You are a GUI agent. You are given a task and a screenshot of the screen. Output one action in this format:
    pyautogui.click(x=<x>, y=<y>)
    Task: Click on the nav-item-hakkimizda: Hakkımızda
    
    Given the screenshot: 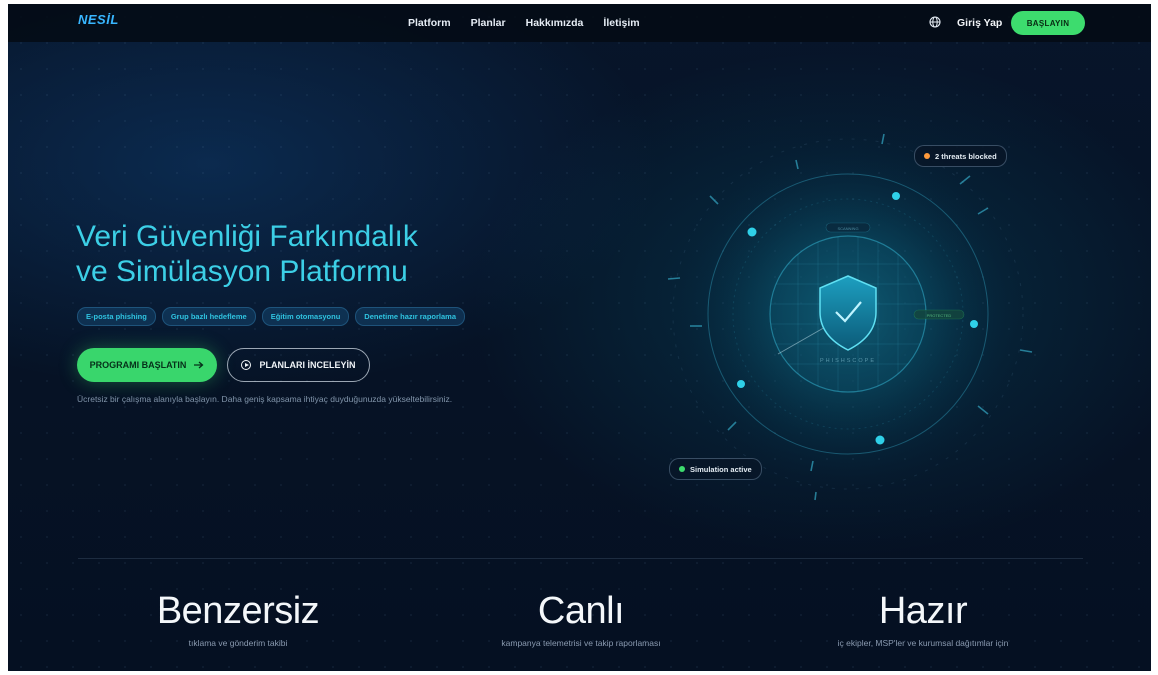 What is the action you would take?
    pyautogui.click(x=555, y=23)
    